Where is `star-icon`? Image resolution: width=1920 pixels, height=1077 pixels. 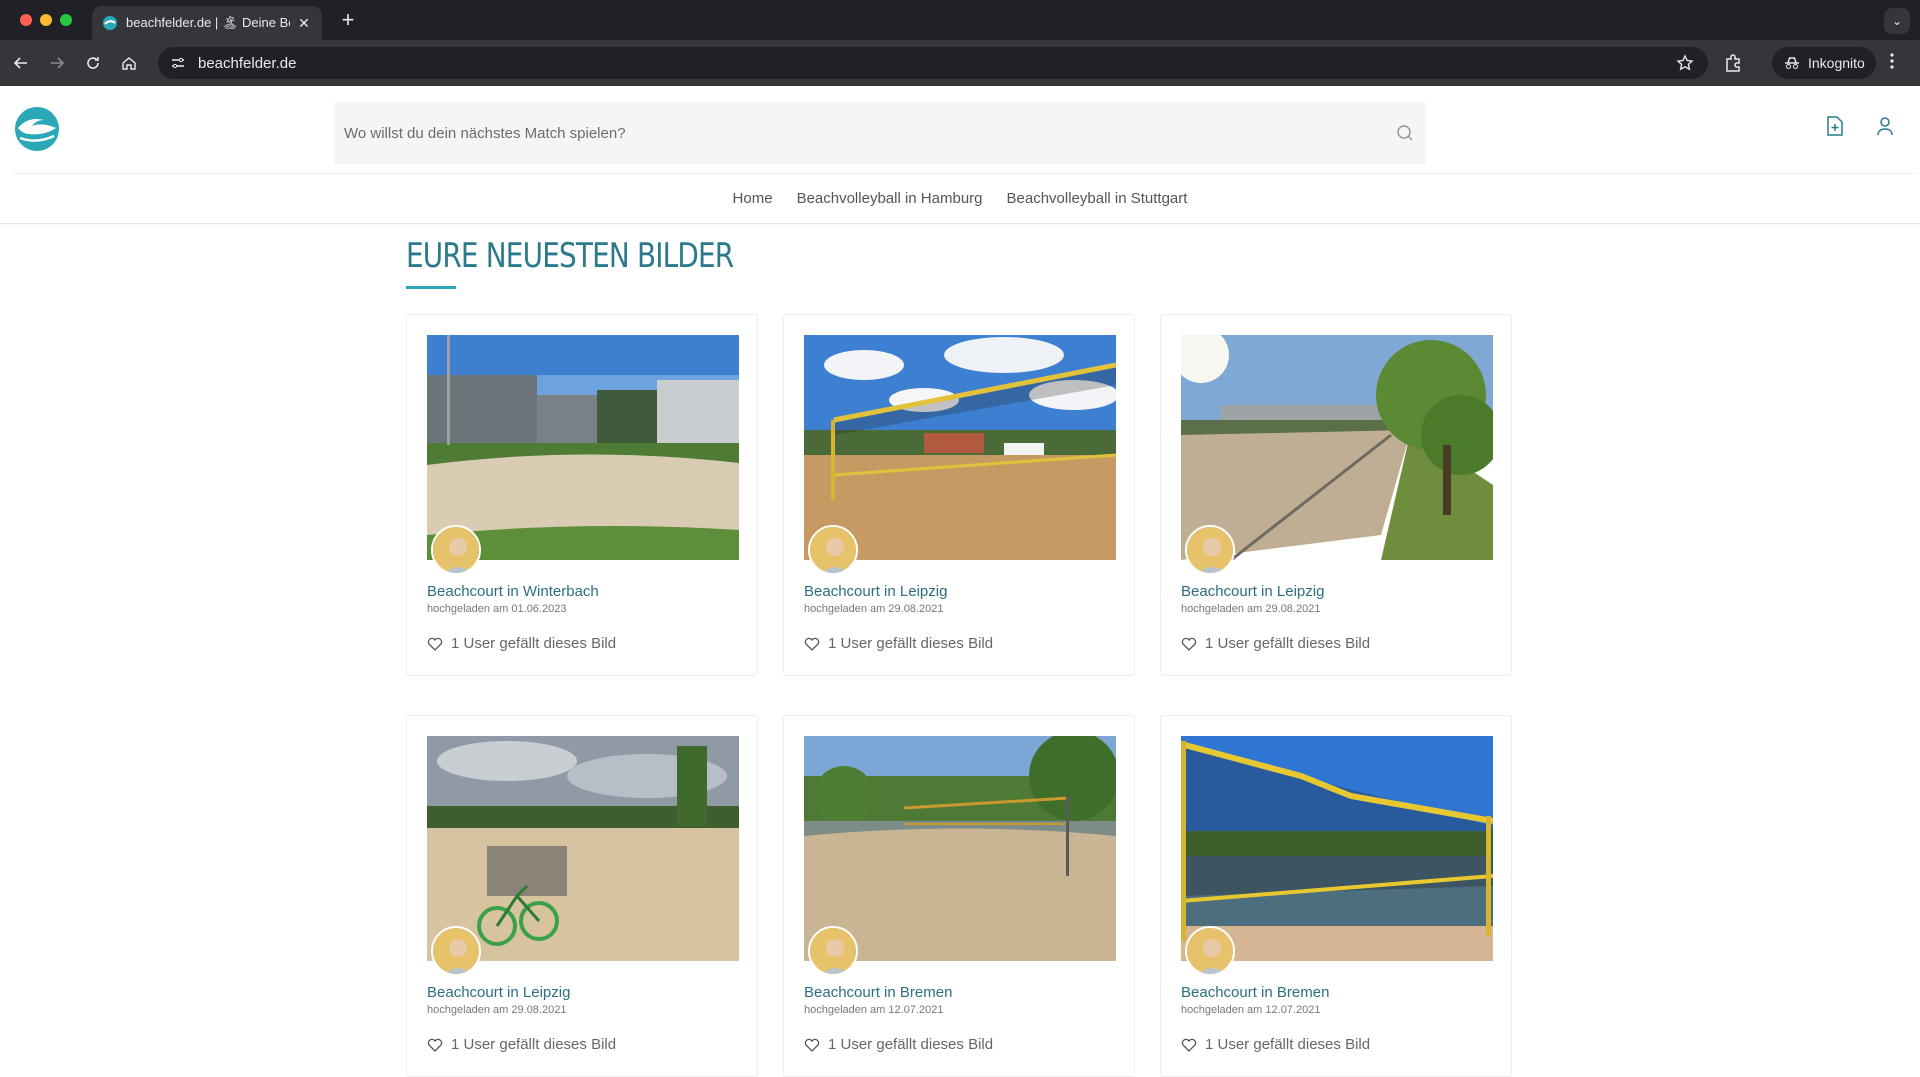
star-icon is located at coordinates (1685, 63).